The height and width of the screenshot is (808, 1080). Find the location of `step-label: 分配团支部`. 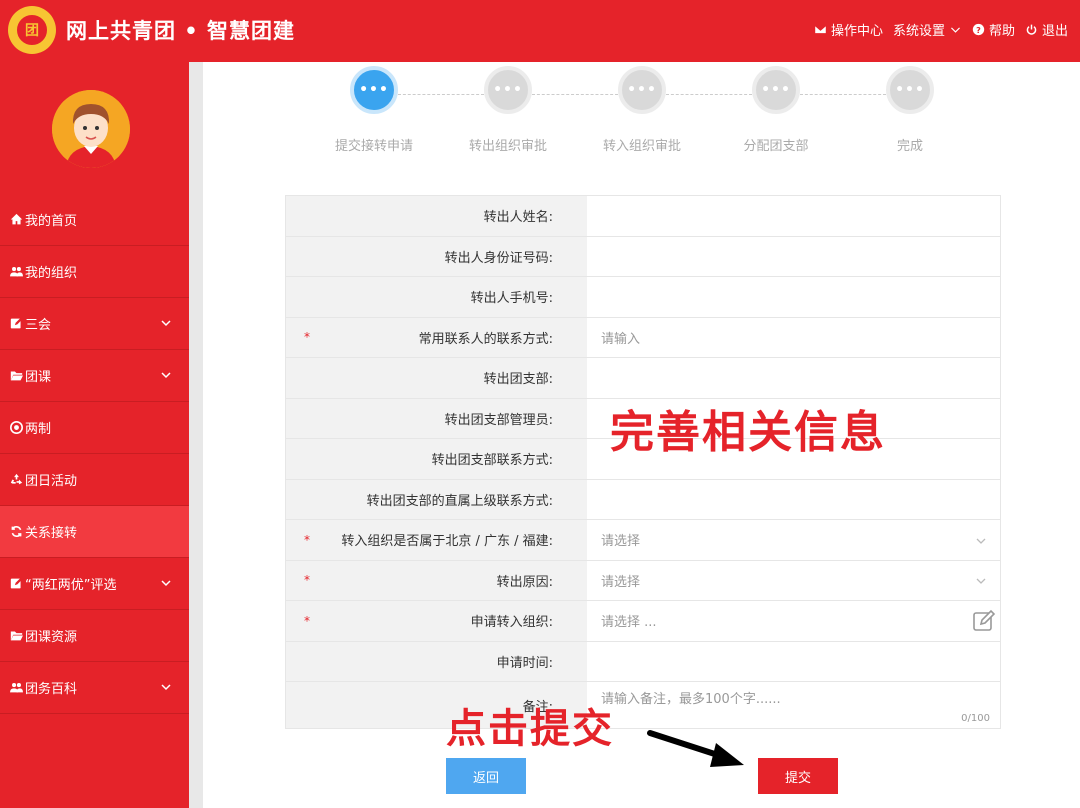

step-label: 分配团支部 is located at coordinates (776, 146).